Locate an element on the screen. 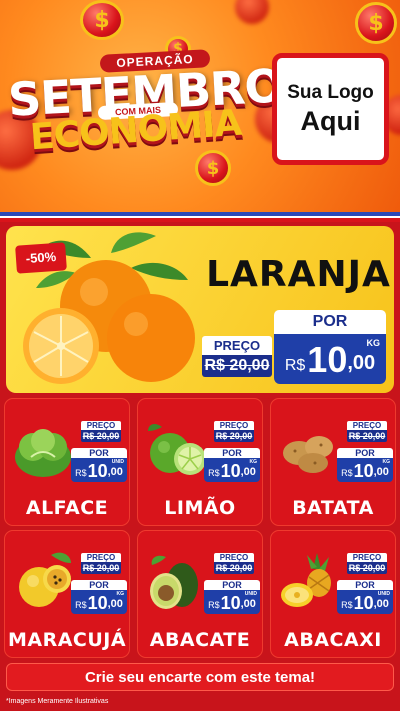  product-card: PREÇO R$ 20,00 POR R$ 10 ,00 KG MARACUJÁ is located at coordinates (67, 594).